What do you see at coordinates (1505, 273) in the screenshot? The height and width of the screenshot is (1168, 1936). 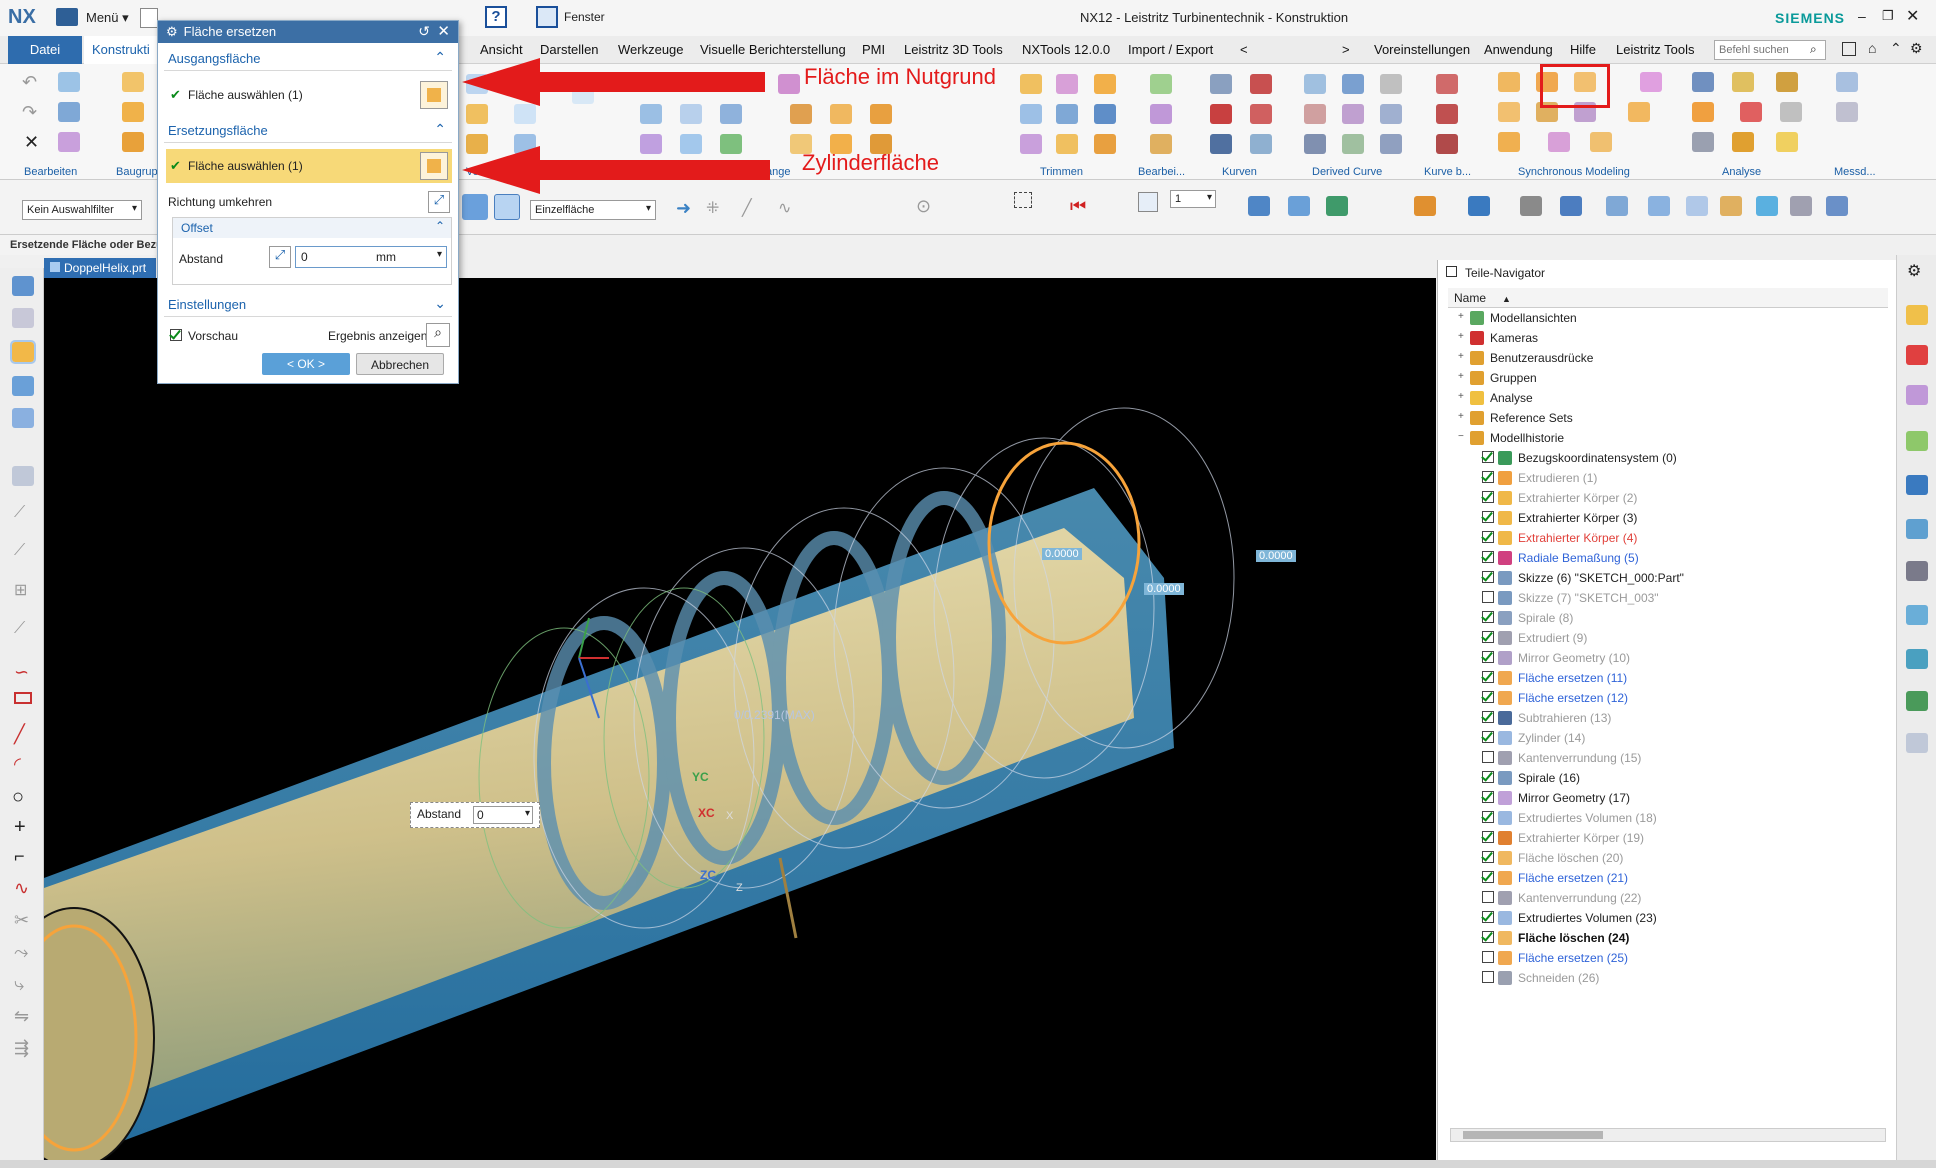 I see `navigator-title: Teile-Navigator` at bounding box center [1505, 273].